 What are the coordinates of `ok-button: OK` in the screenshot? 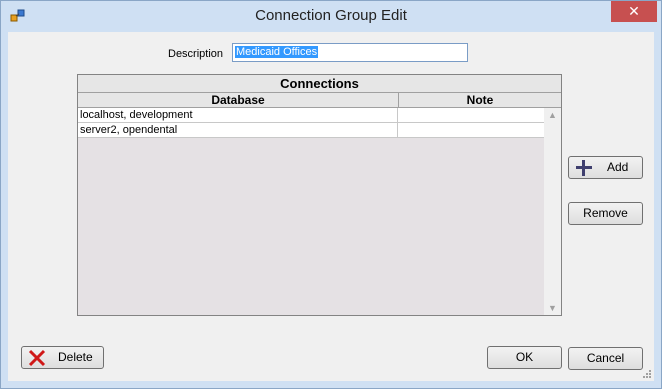 It's located at (524, 357).